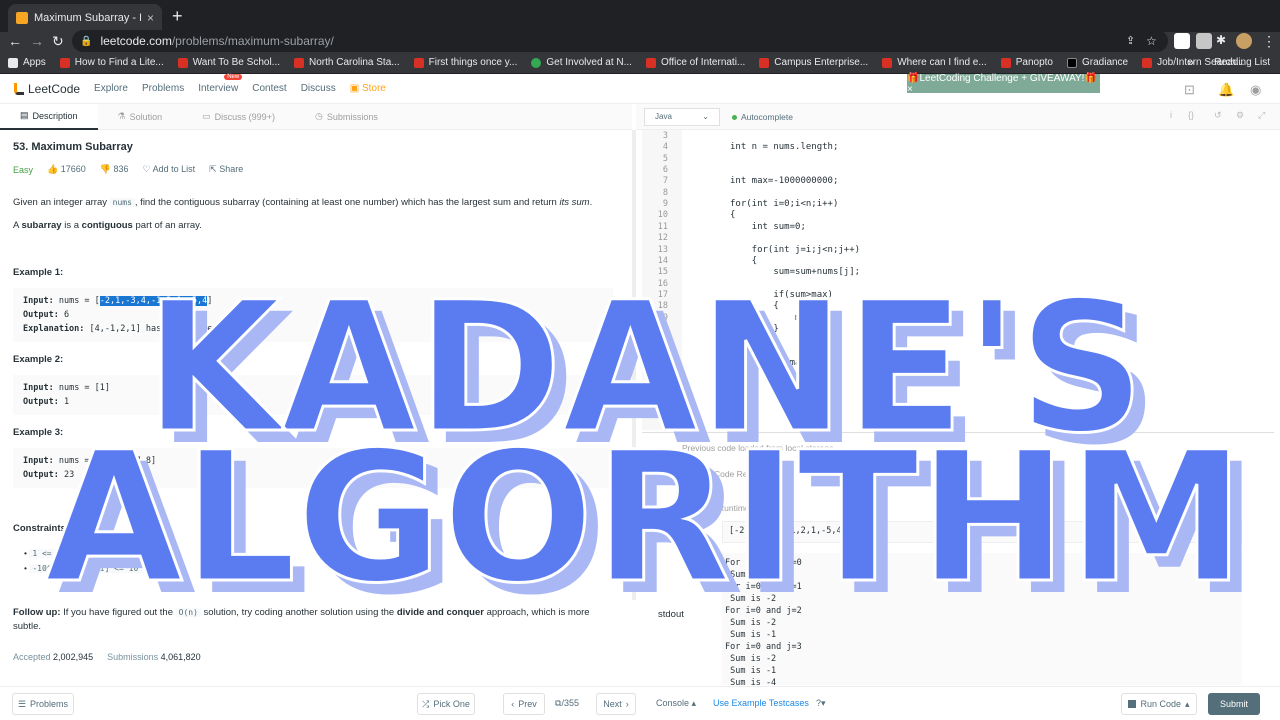 The image size is (1280, 720). I want to click on nav-discuss: Discuss, so click(318, 88).